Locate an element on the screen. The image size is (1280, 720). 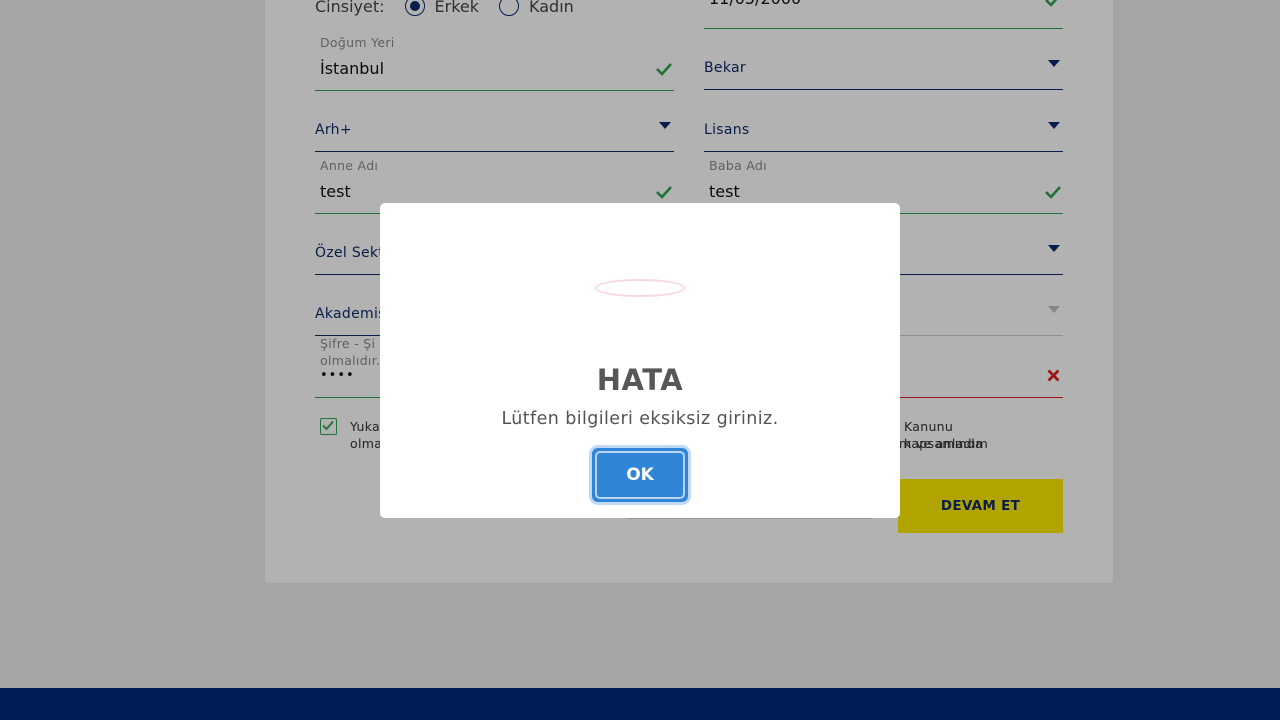
error-icon is located at coordinates (640, 288).